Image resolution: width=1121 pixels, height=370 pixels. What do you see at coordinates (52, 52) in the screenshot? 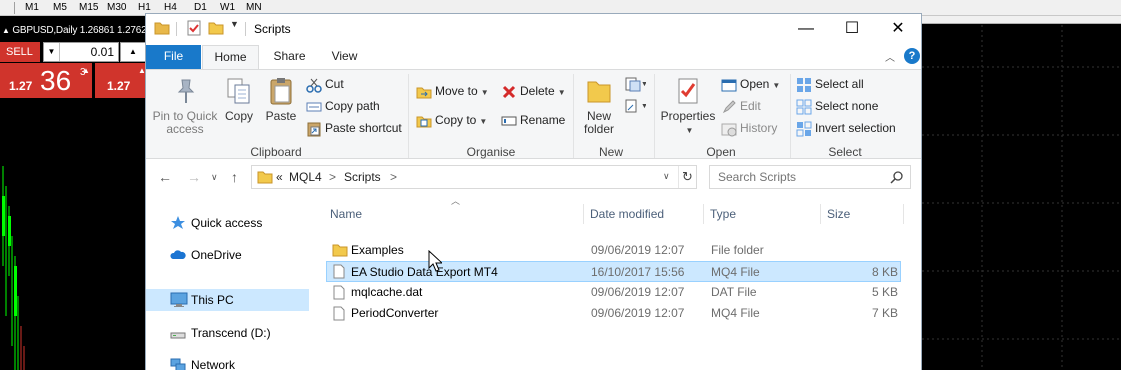
I see `lot-decrease-arrow-icon: ▼` at bounding box center [52, 52].